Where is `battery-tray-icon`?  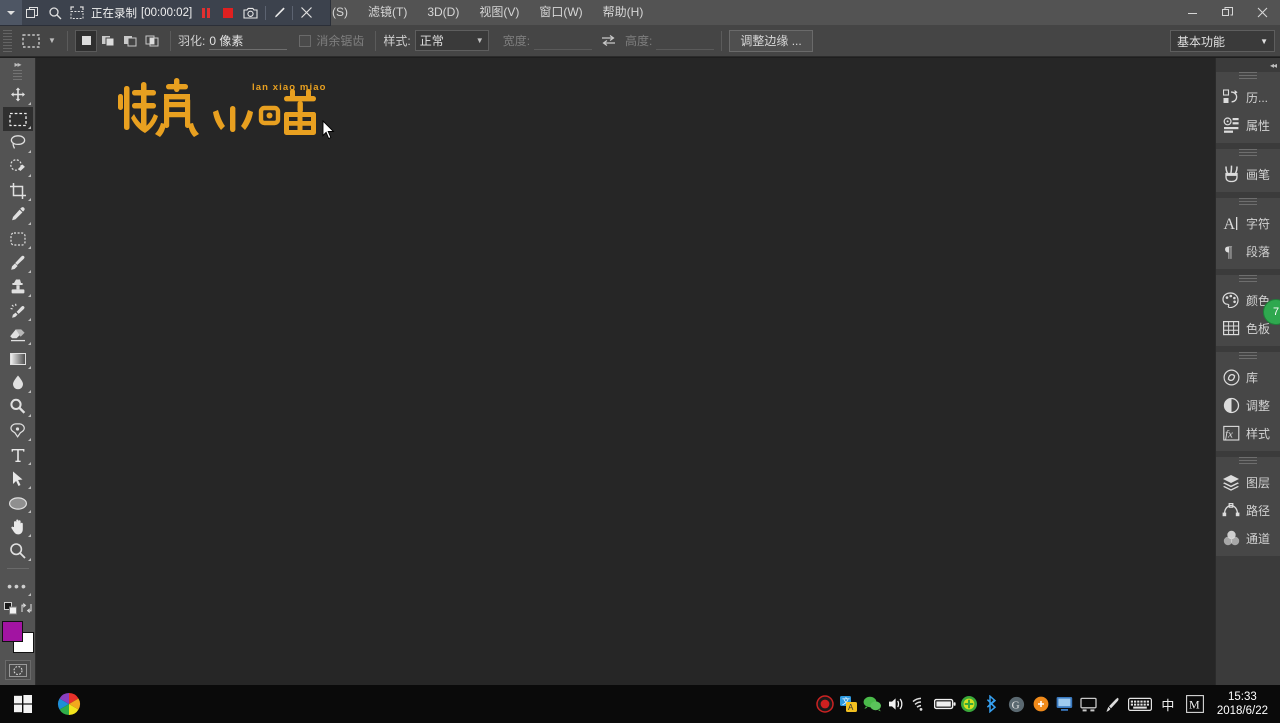 battery-tray-icon is located at coordinates (945, 704).